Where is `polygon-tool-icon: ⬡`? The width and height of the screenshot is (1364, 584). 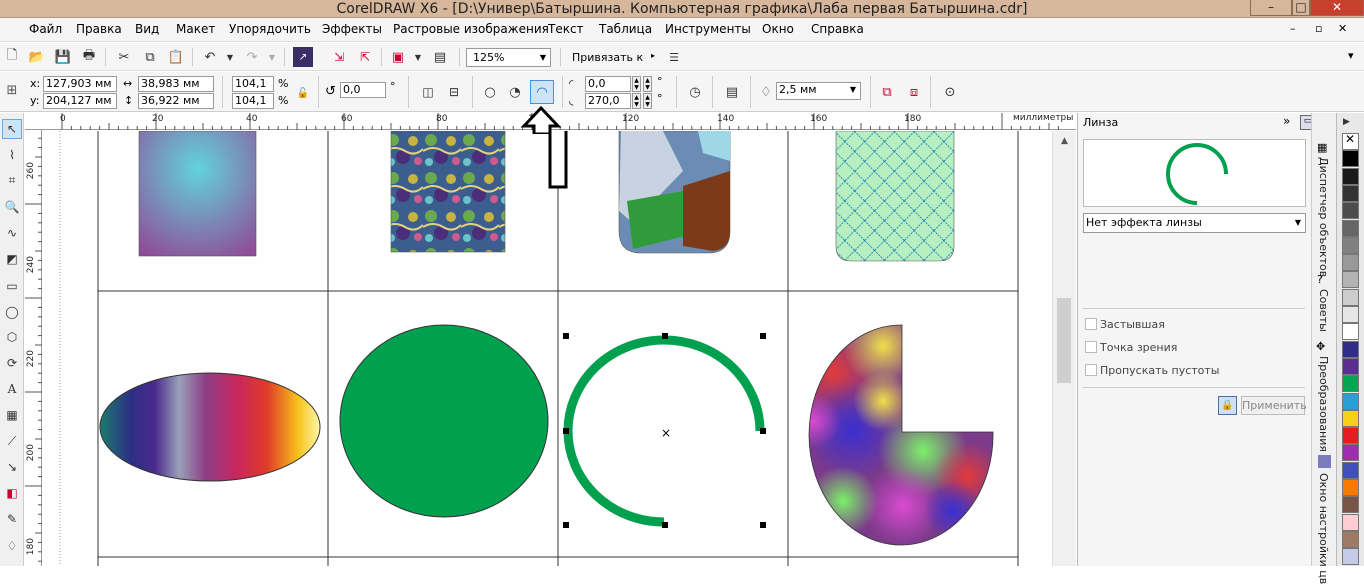
polygon-tool-icon: ⬡ is located at coordinates (12, 337).